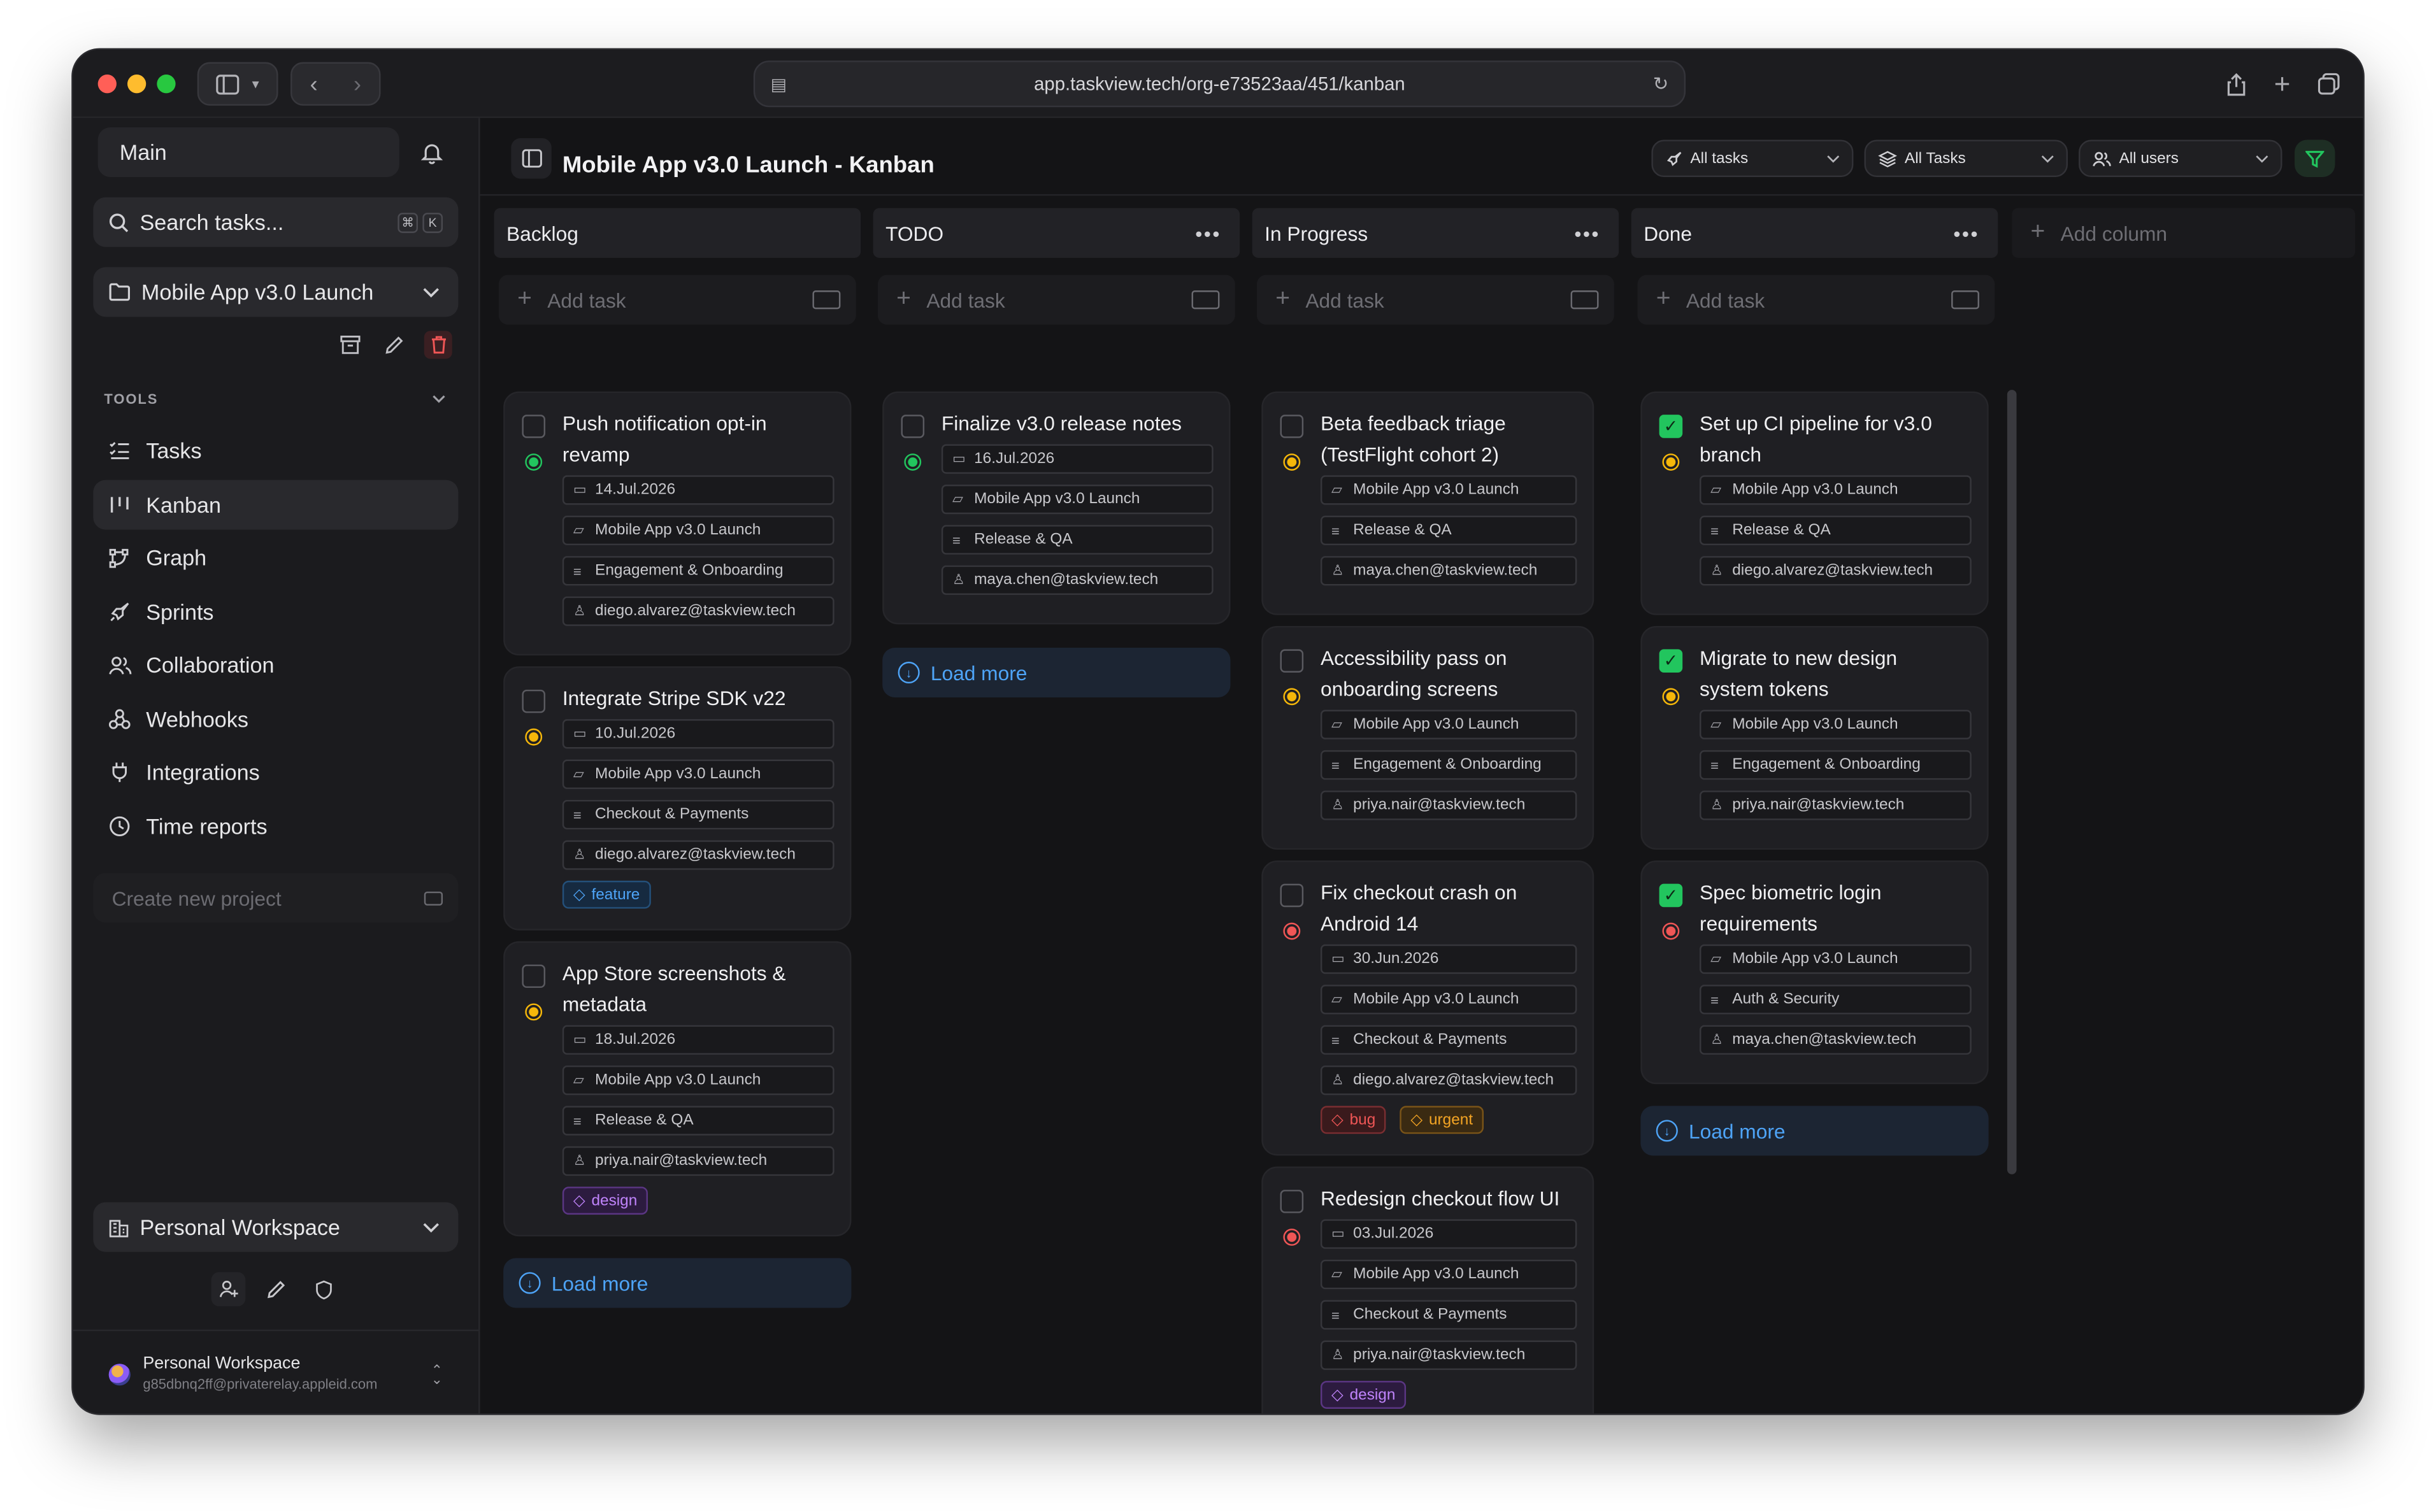  Describe the element at coordinates (275, 772) in the screenshot. I see `sidebar-item-integrations: Integrations` at that location.